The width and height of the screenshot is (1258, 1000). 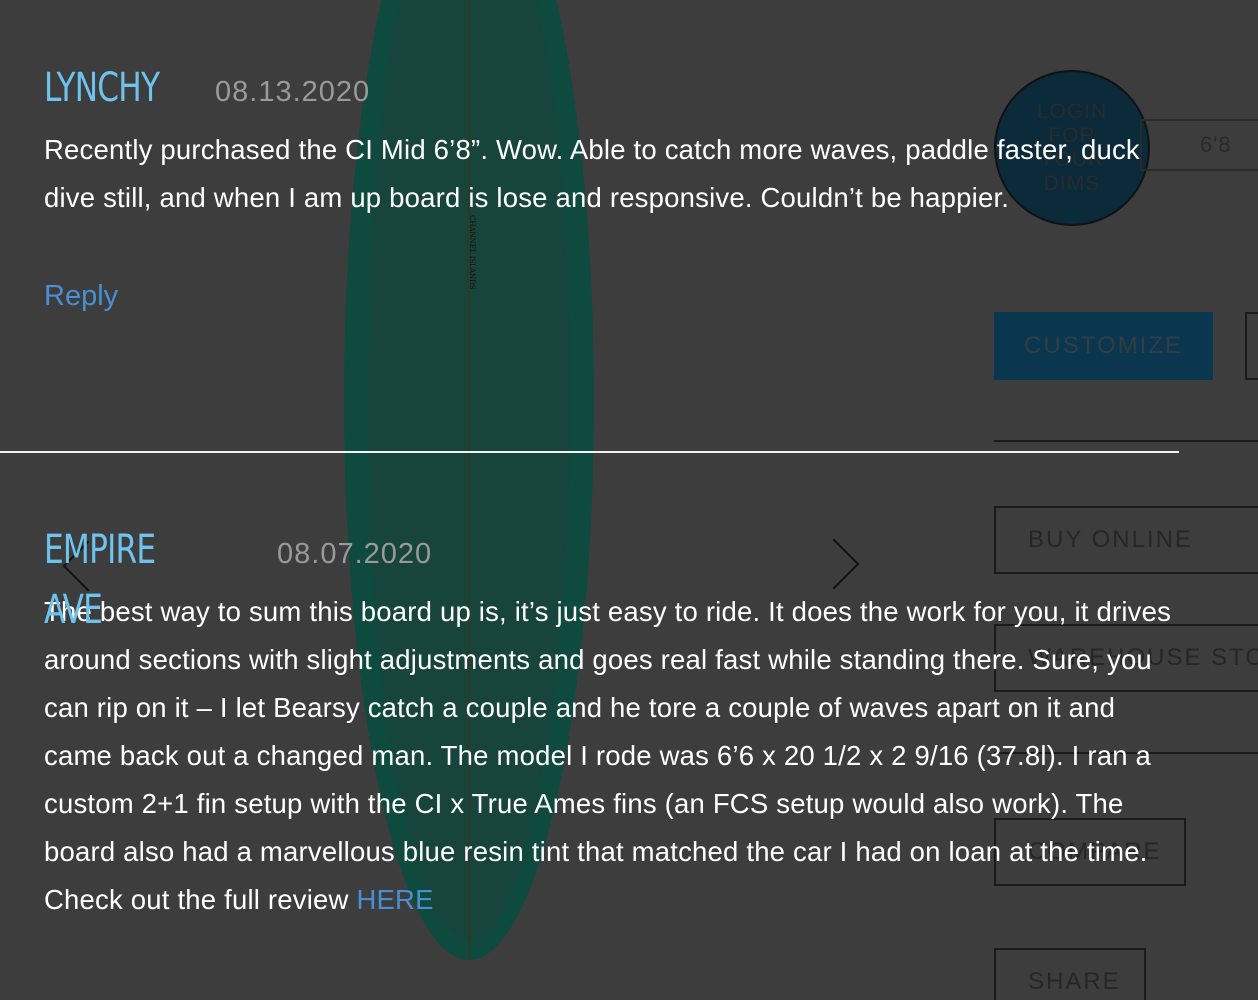 I want to click on full-review-link: HERE, so click(x=394, y=899).